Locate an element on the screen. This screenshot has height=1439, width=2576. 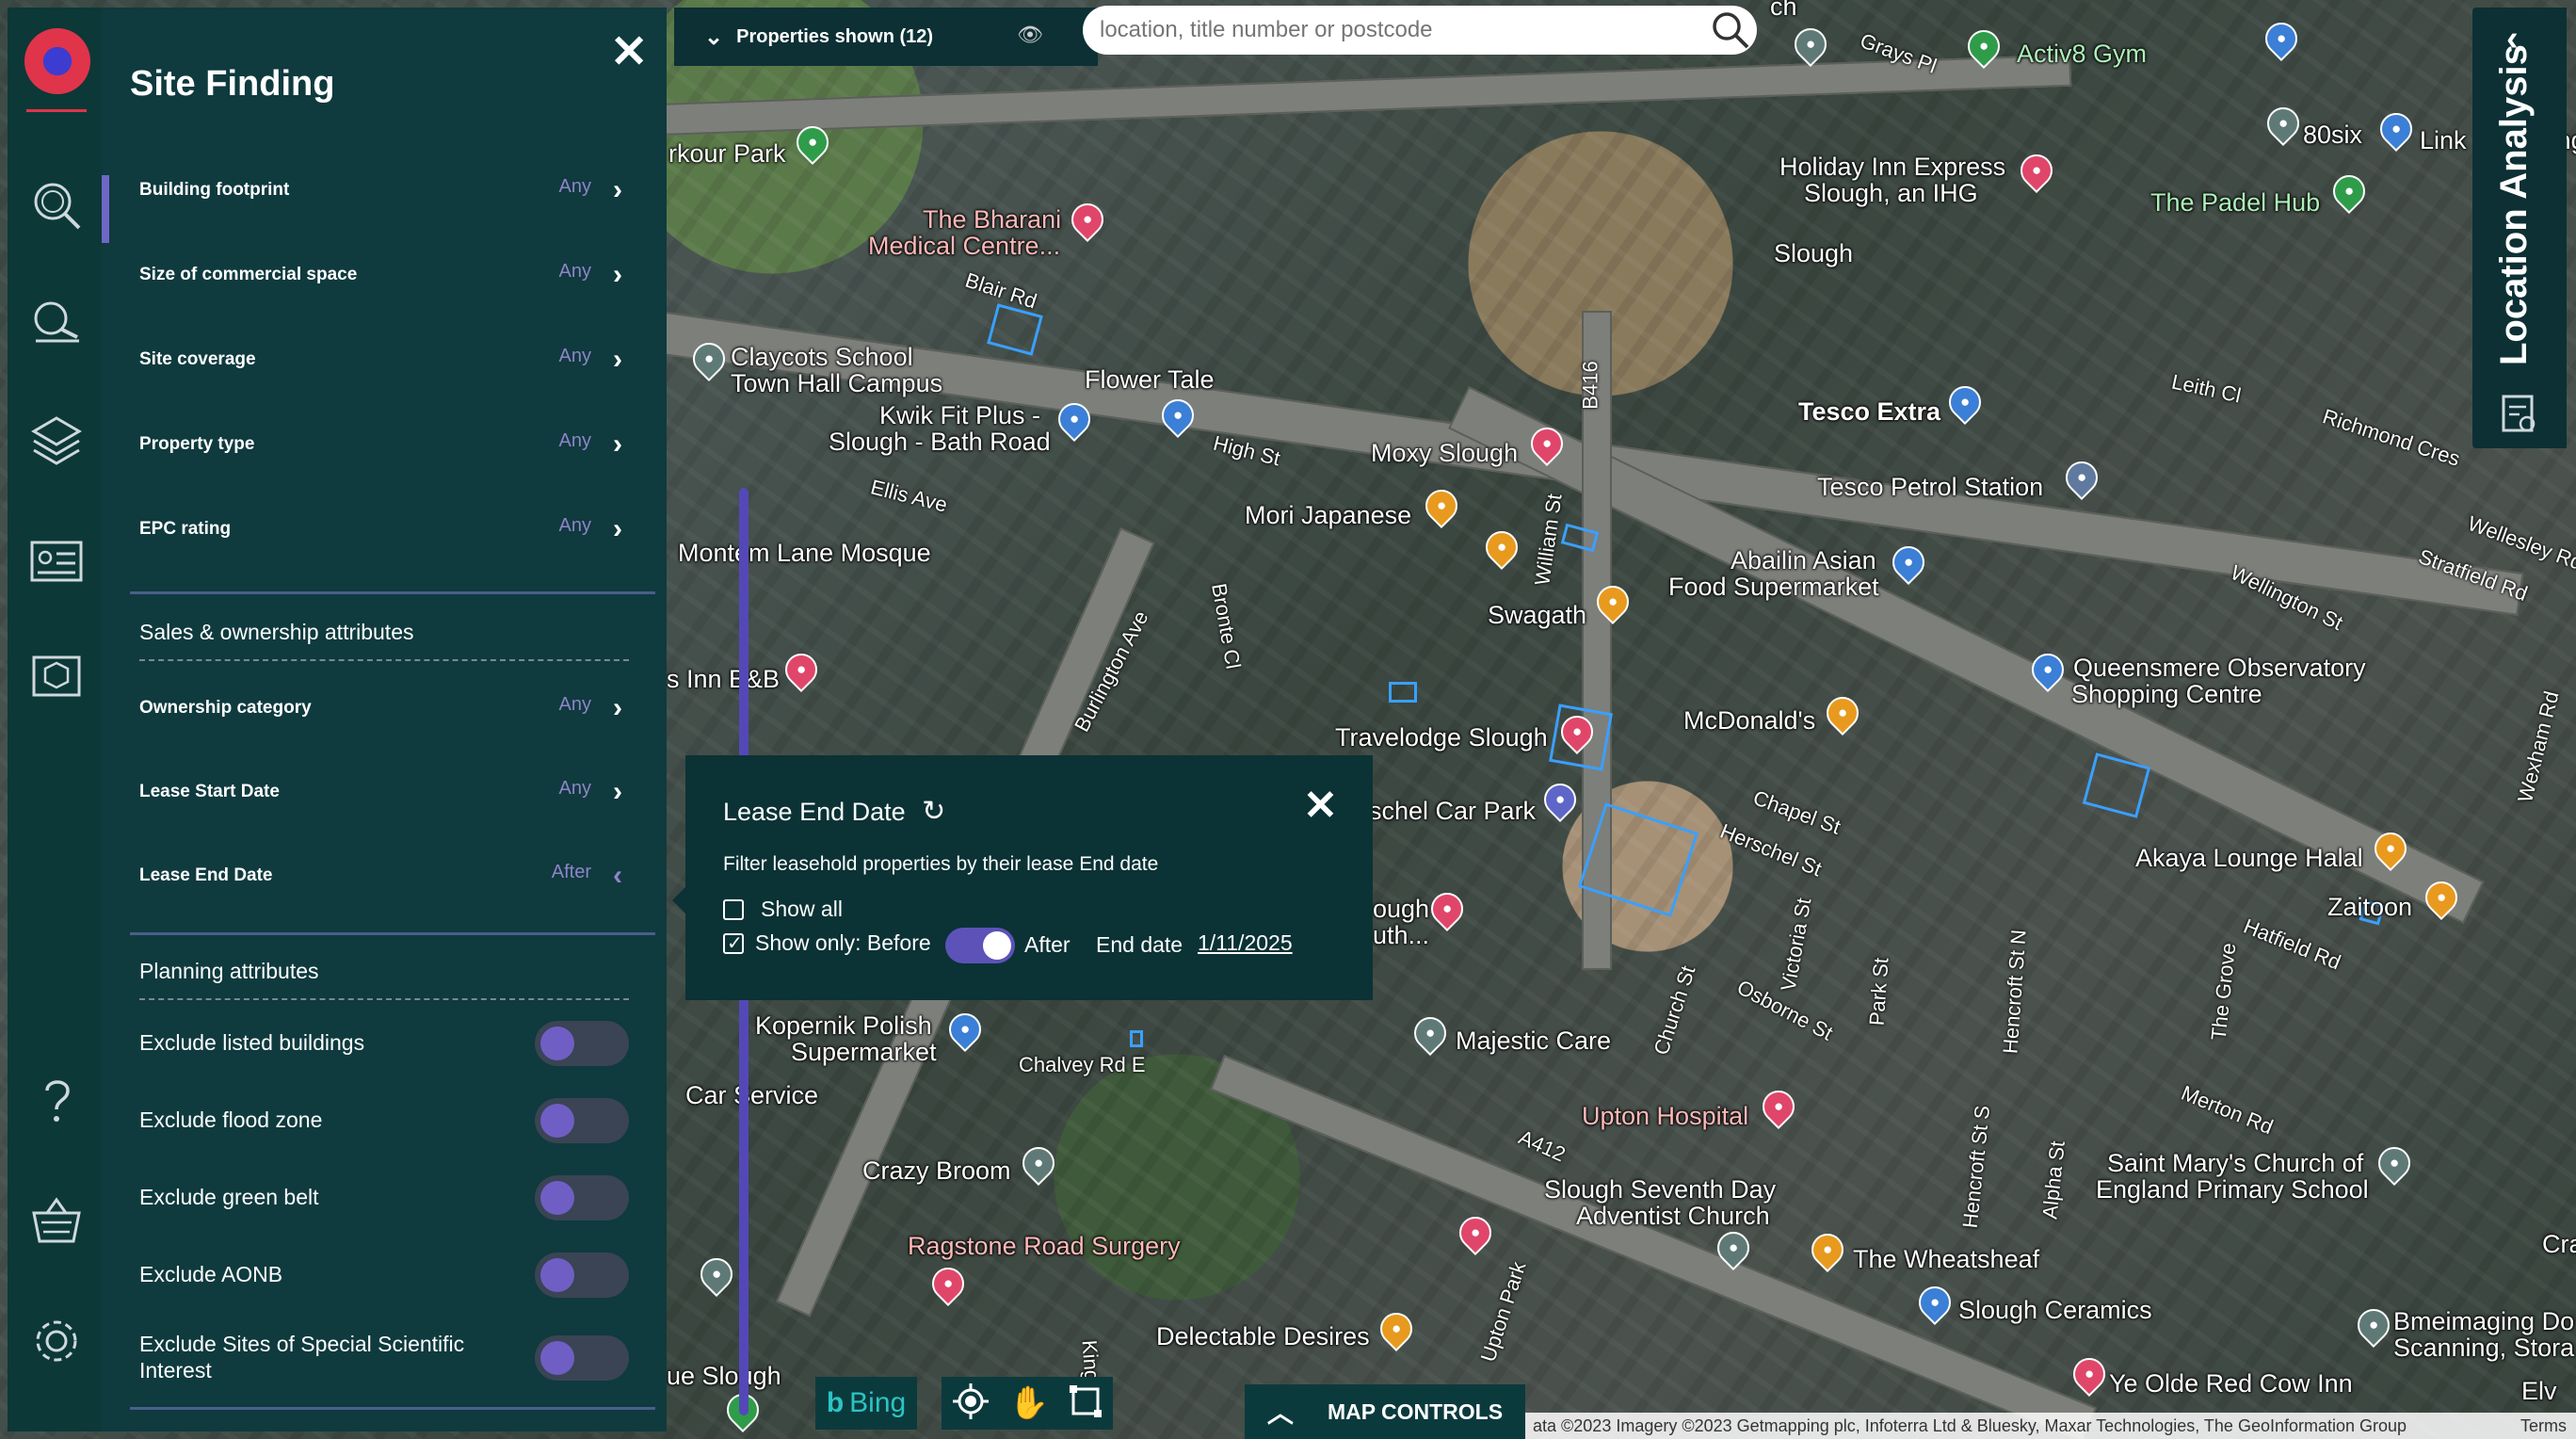
map-box-icon is located at coordinates (56, 676).